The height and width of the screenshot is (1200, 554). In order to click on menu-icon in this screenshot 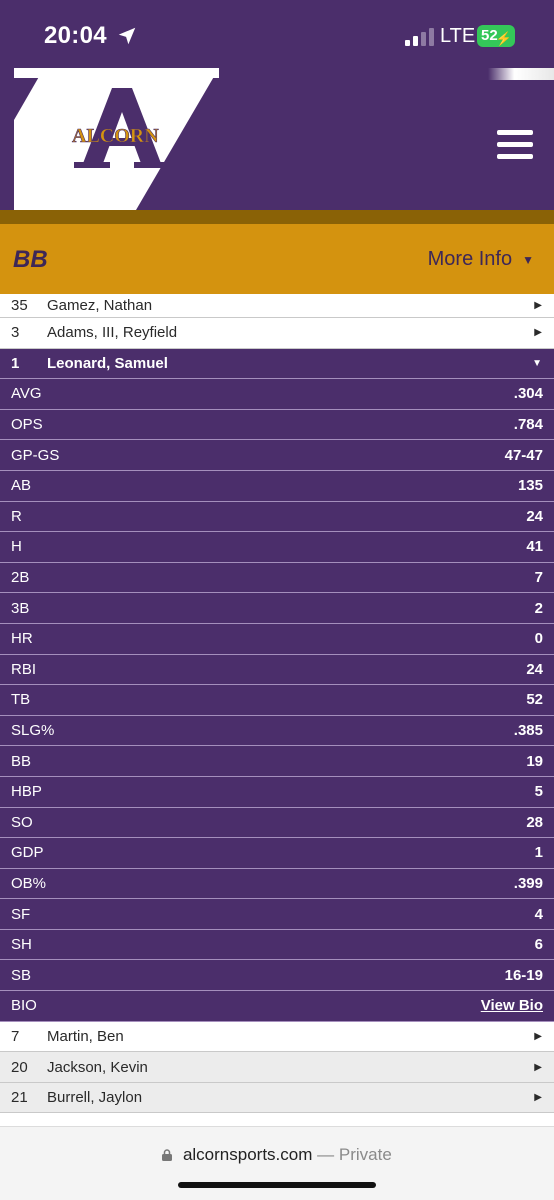, I will do `click(515, 145)`.